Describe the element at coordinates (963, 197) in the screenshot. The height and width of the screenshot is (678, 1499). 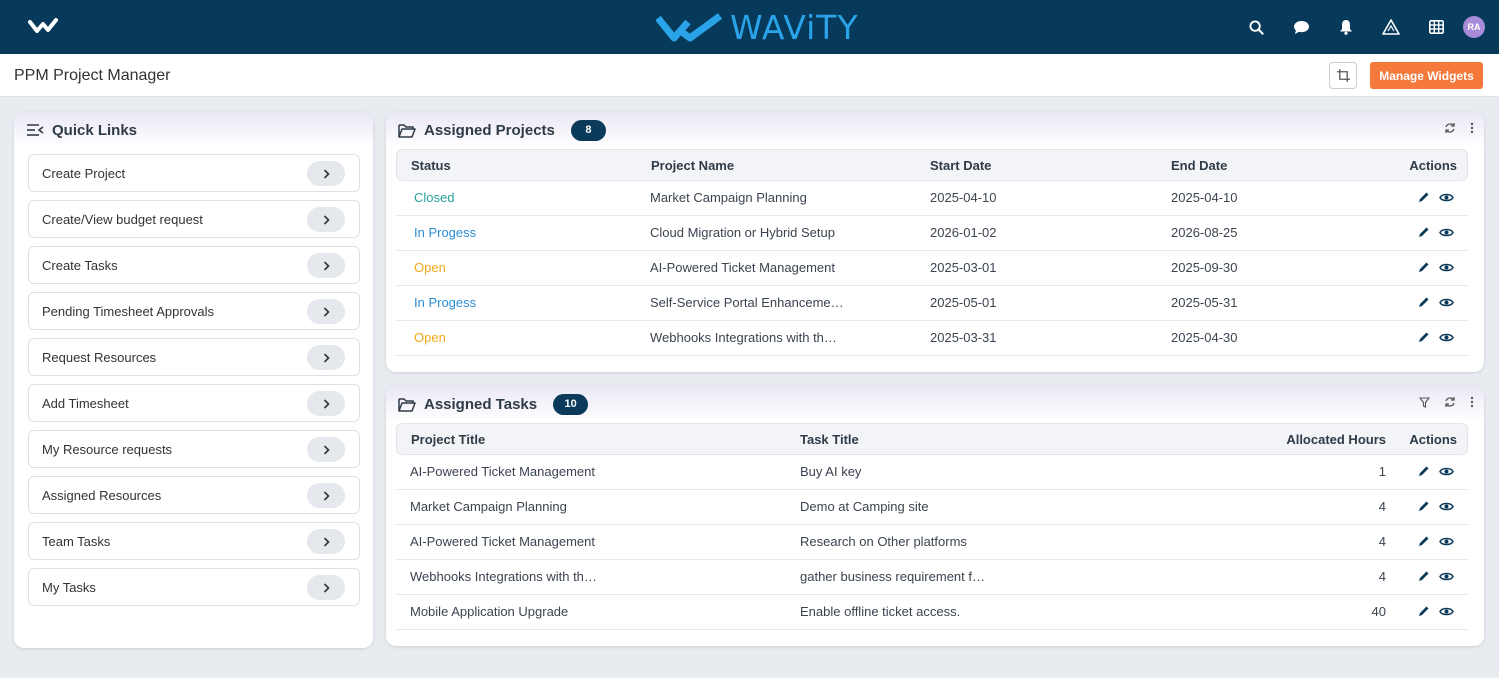
I see `start-date: 2025-04-10` at that location.